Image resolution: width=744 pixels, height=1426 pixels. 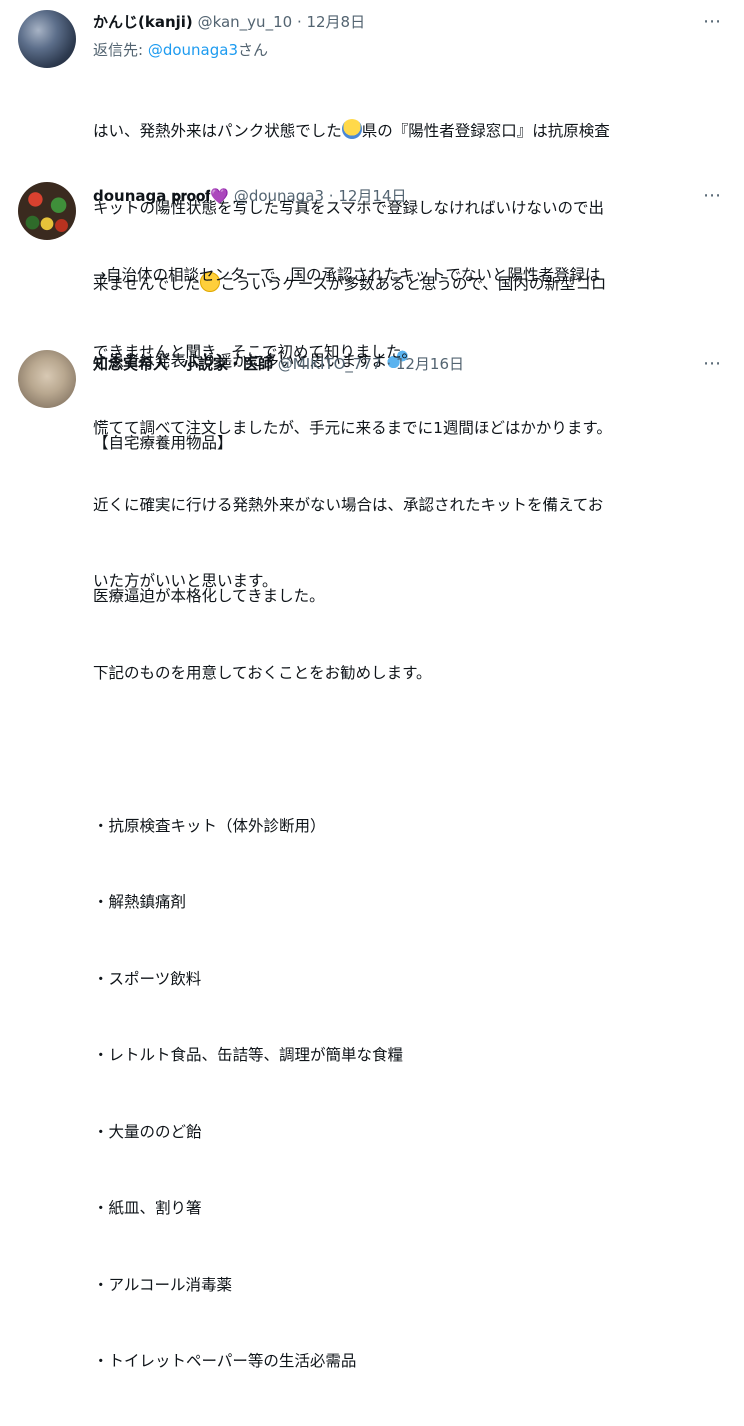 What do you see at coordinates (209, 825) in the screenshot?
I see `tweet-line: ・抗原検査キット（体外診断用）` at bounding box center [209, 825].